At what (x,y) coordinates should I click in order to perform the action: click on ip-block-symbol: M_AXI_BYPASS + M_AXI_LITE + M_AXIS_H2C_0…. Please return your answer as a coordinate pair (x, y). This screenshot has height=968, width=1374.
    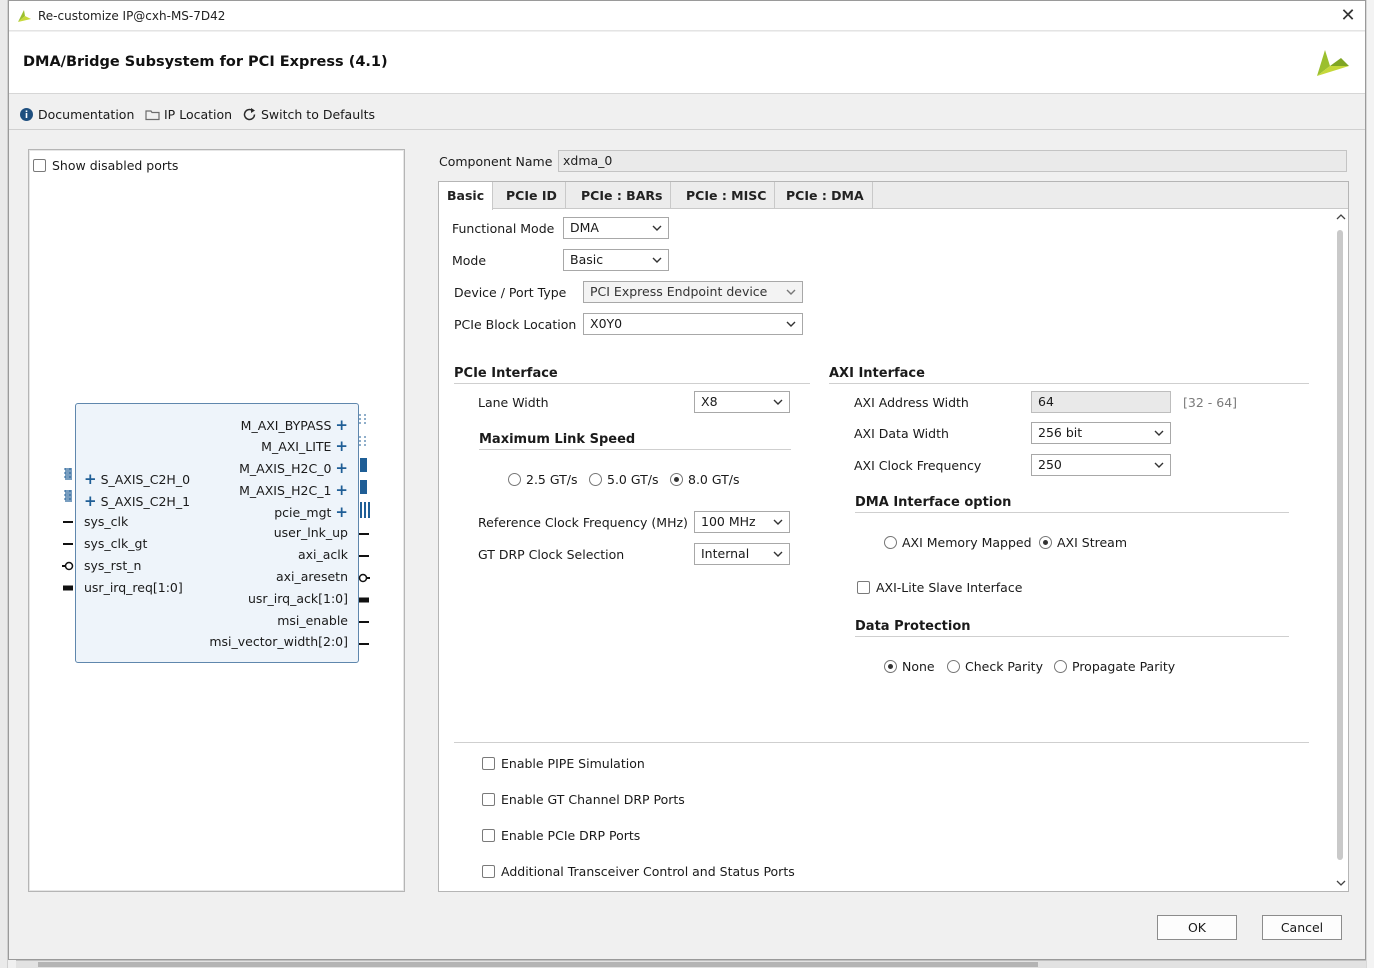
    Looking at the image, I should click on (217, 533).